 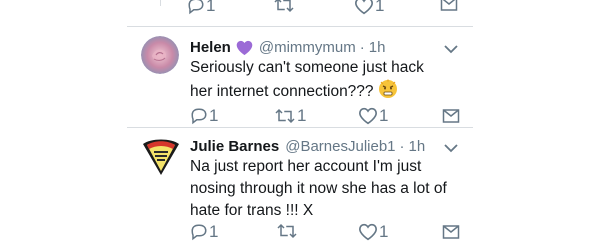 I want to click on retweet-count: 1, so click(x=302, y=115).